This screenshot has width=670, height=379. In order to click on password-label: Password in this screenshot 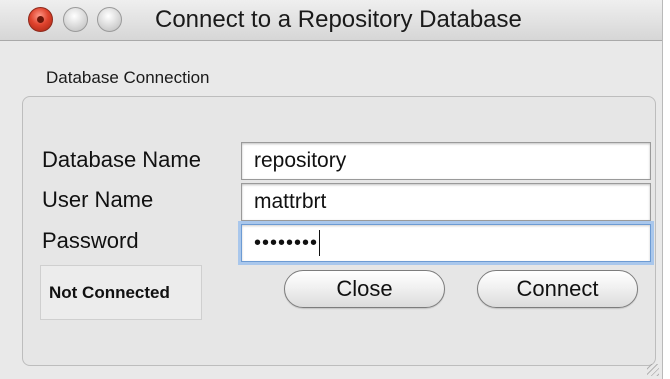, I will do `click(90, 240)`.